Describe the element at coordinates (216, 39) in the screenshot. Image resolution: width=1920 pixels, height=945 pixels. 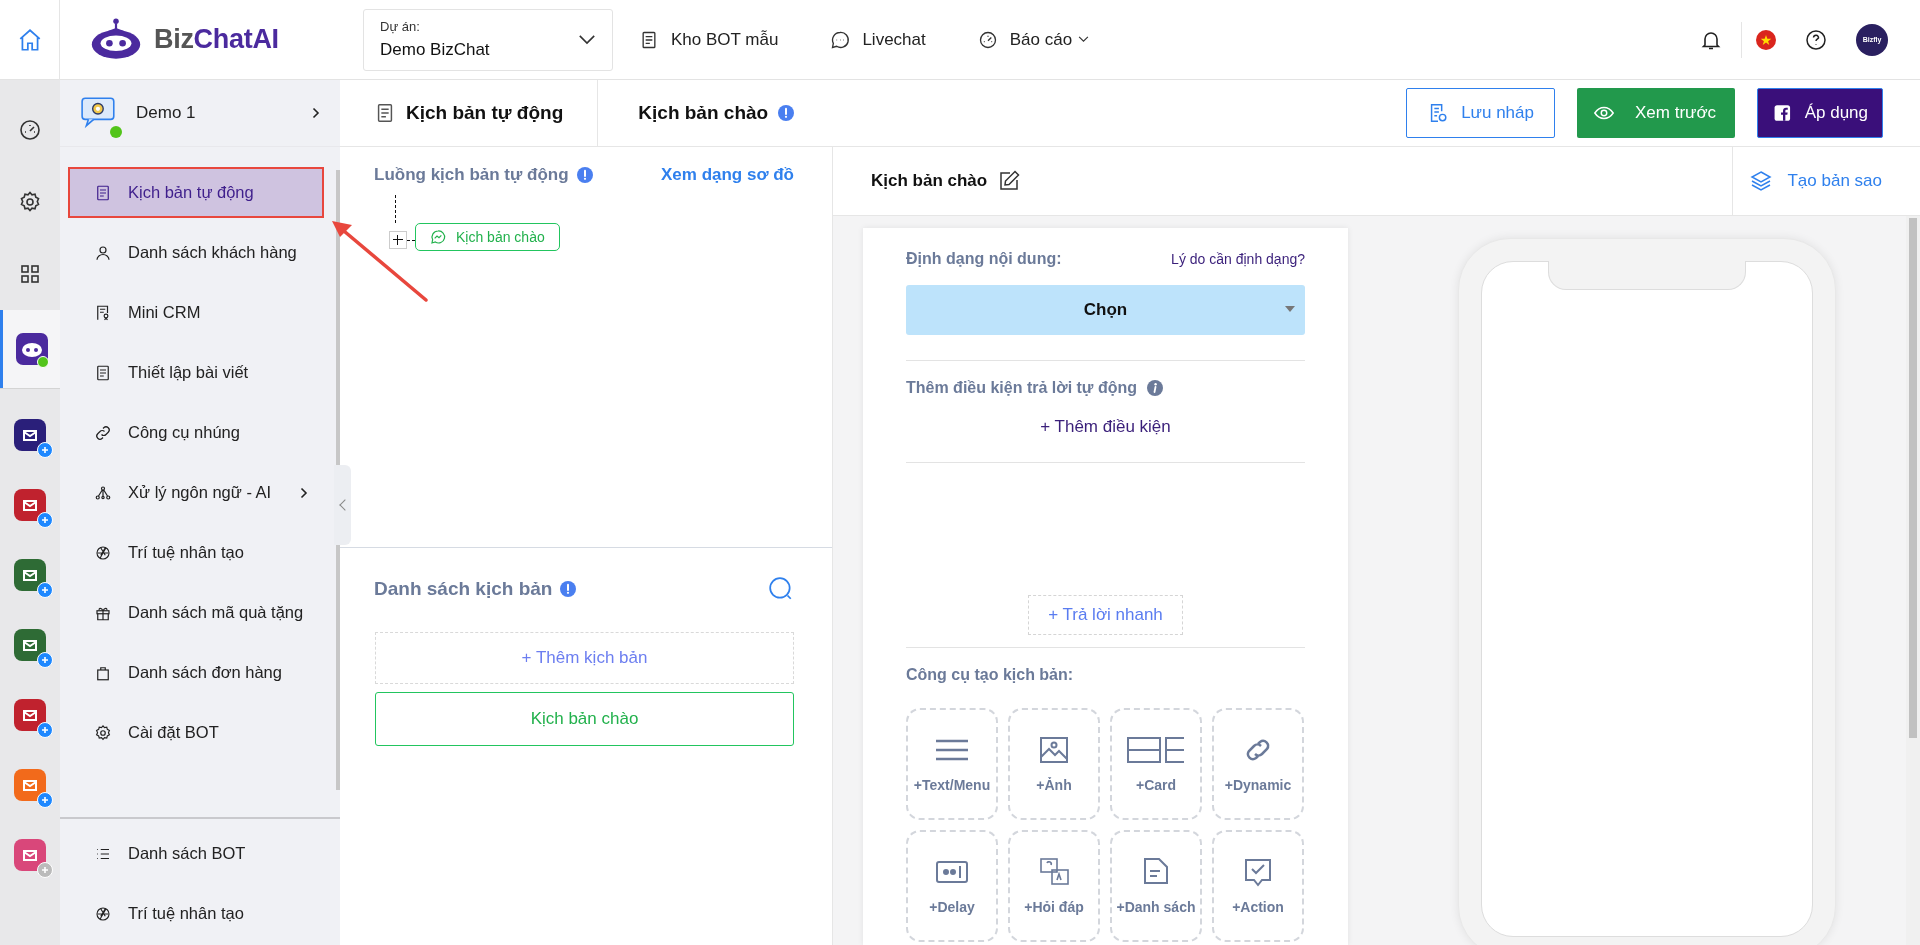
I see `logo-text: BizChatAI` at that location.